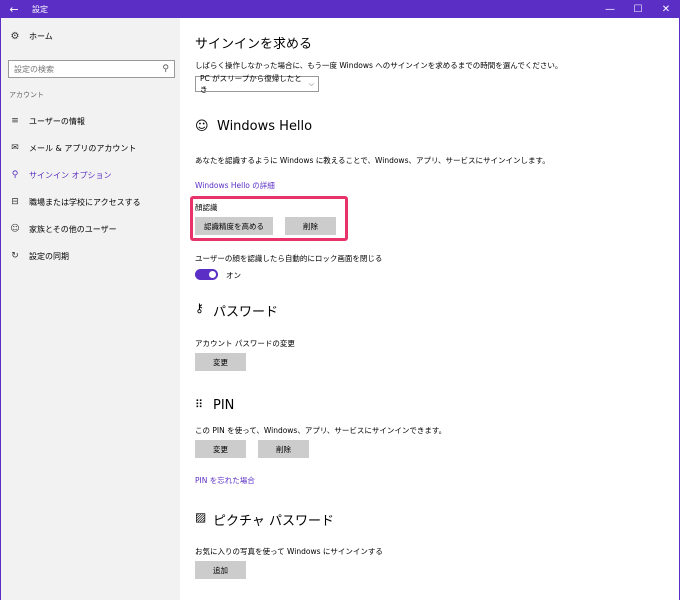 This screenshot has width=680, height=600. Describe the element at coordinates (311, 83) in the screenshot. I see `chevron-down-icon: ⌵` at that location.